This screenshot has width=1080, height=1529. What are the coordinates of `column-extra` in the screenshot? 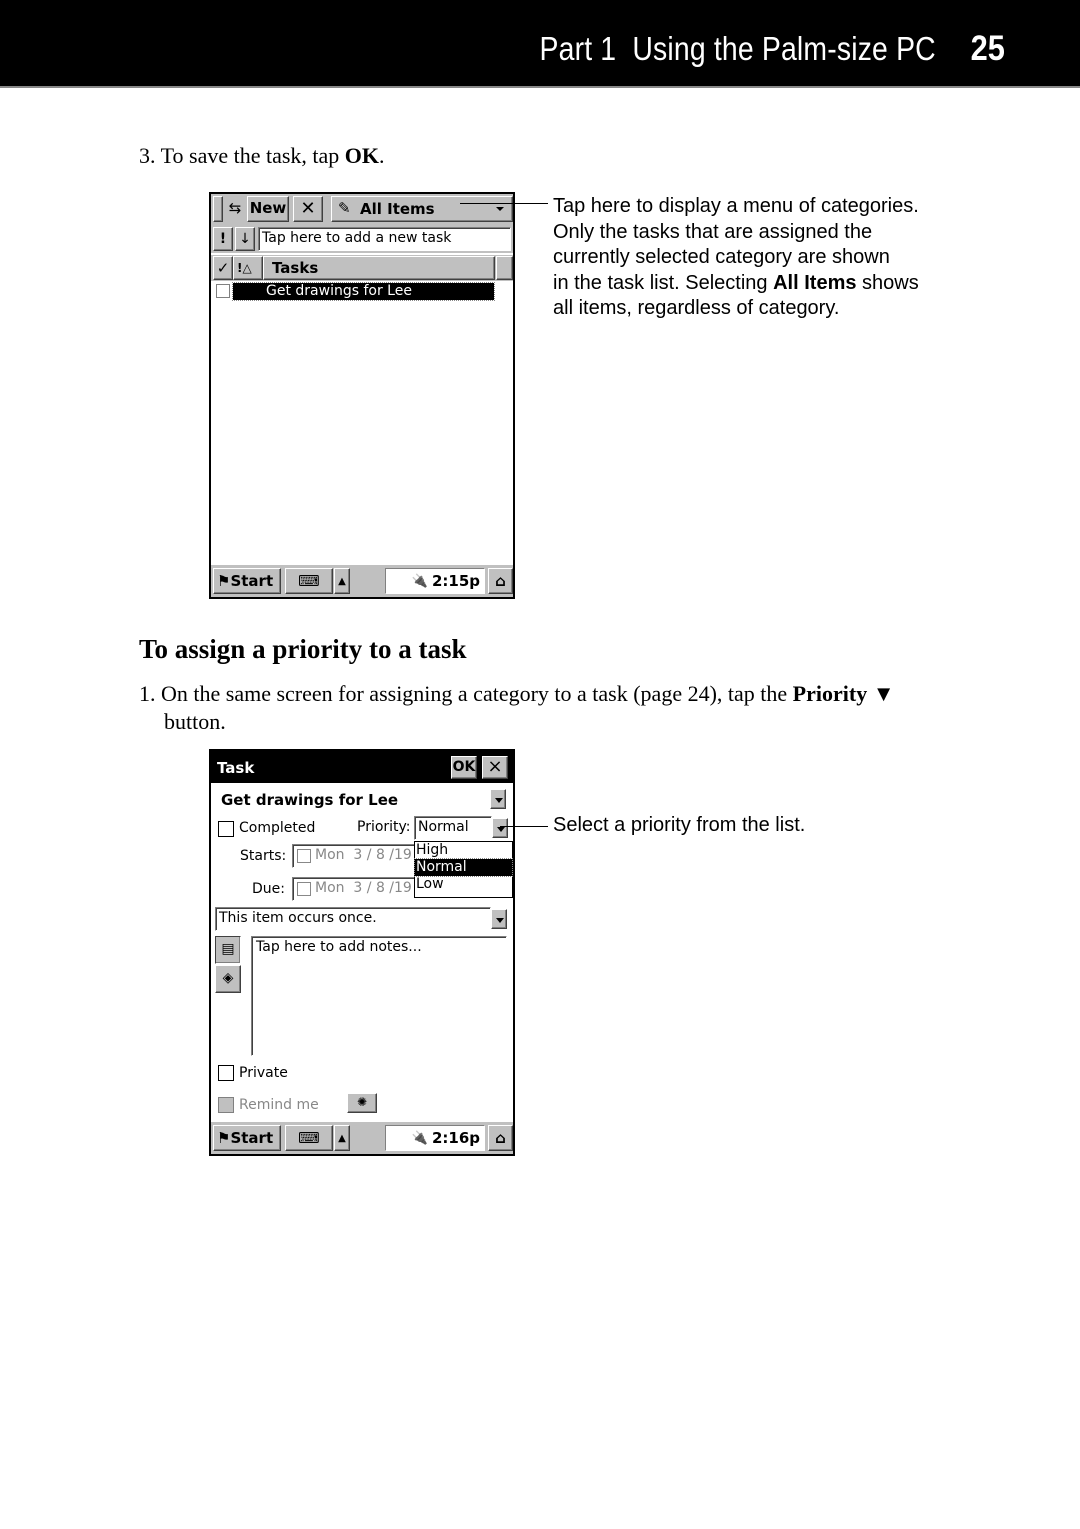 It's located at (504, 268).